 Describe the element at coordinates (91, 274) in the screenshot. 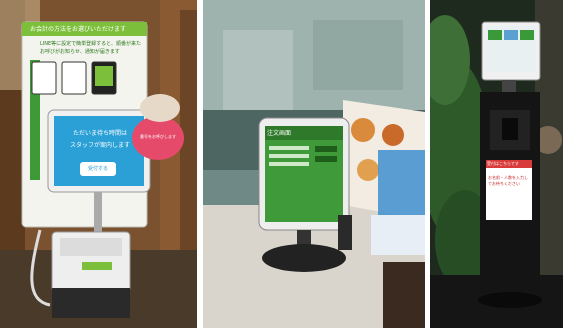

I see `receipt-printer` at that location.